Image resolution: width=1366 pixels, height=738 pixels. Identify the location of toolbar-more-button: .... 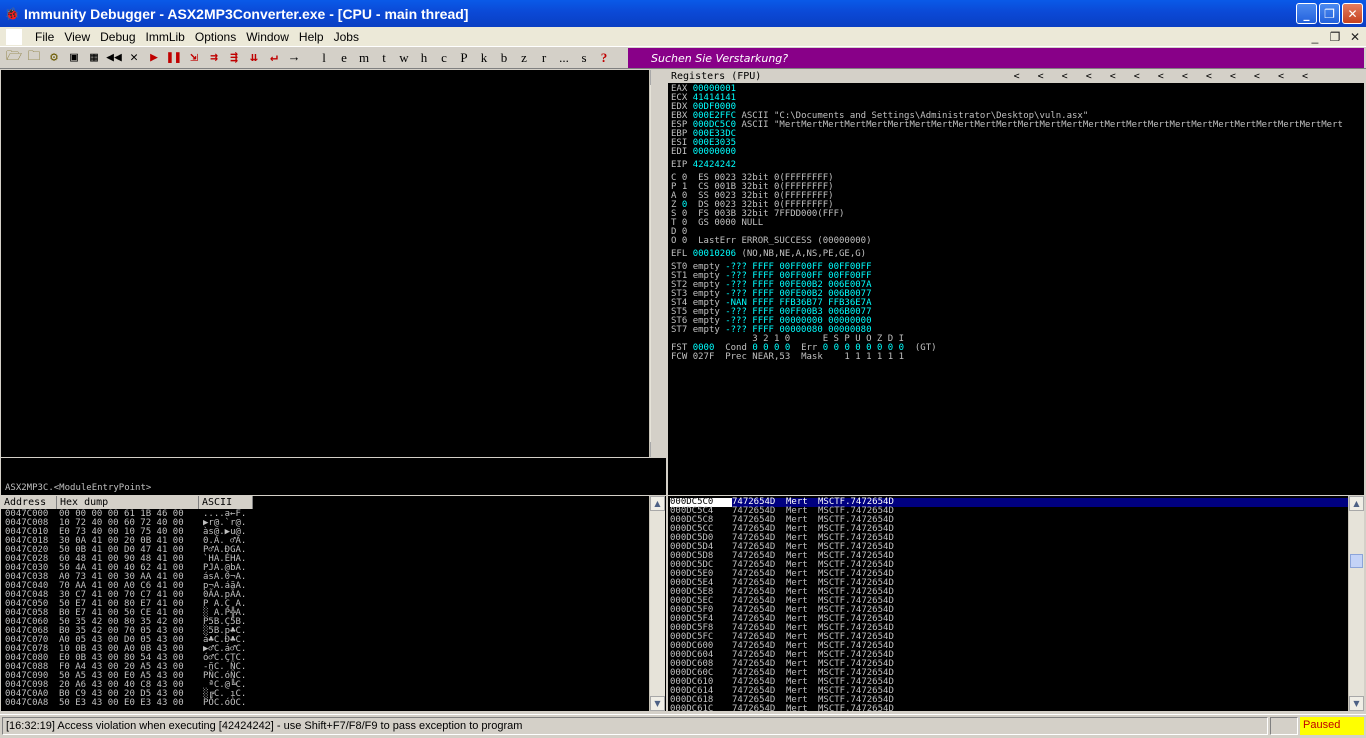
(564, 58).